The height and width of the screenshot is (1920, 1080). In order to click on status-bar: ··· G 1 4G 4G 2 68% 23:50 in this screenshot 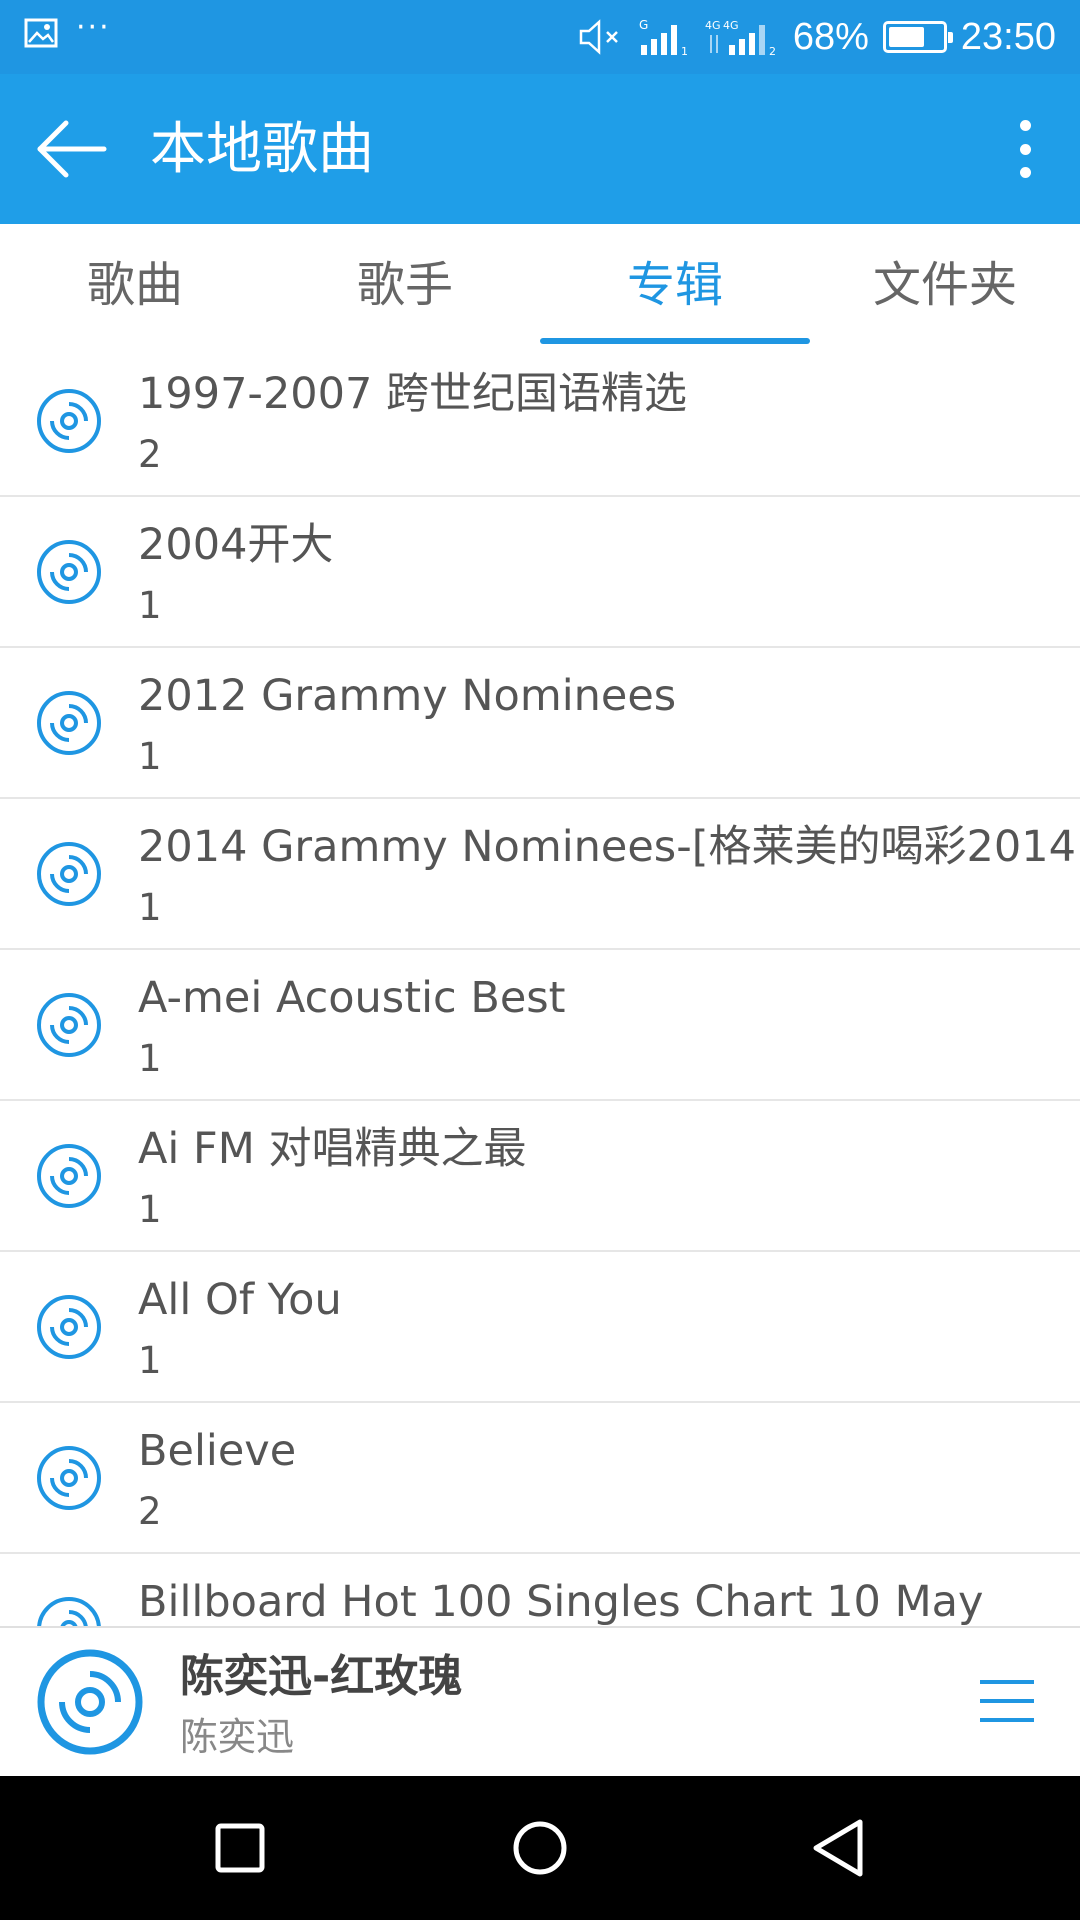, I will do `click(540, 37)`.